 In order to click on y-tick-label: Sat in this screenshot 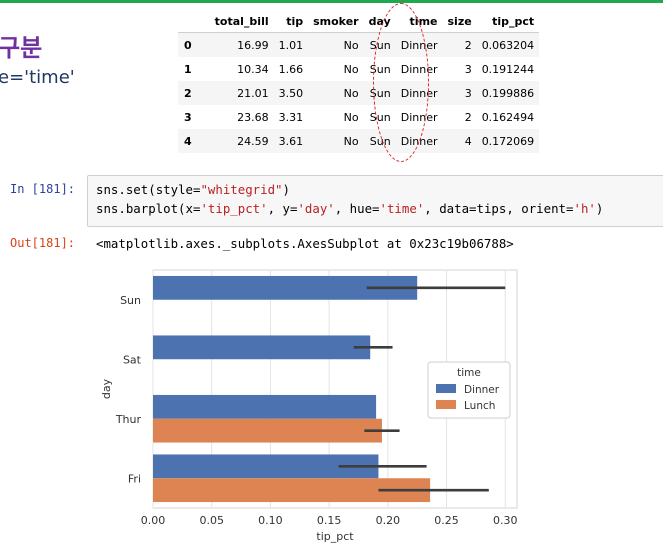, I will do `click(132, 359)`.